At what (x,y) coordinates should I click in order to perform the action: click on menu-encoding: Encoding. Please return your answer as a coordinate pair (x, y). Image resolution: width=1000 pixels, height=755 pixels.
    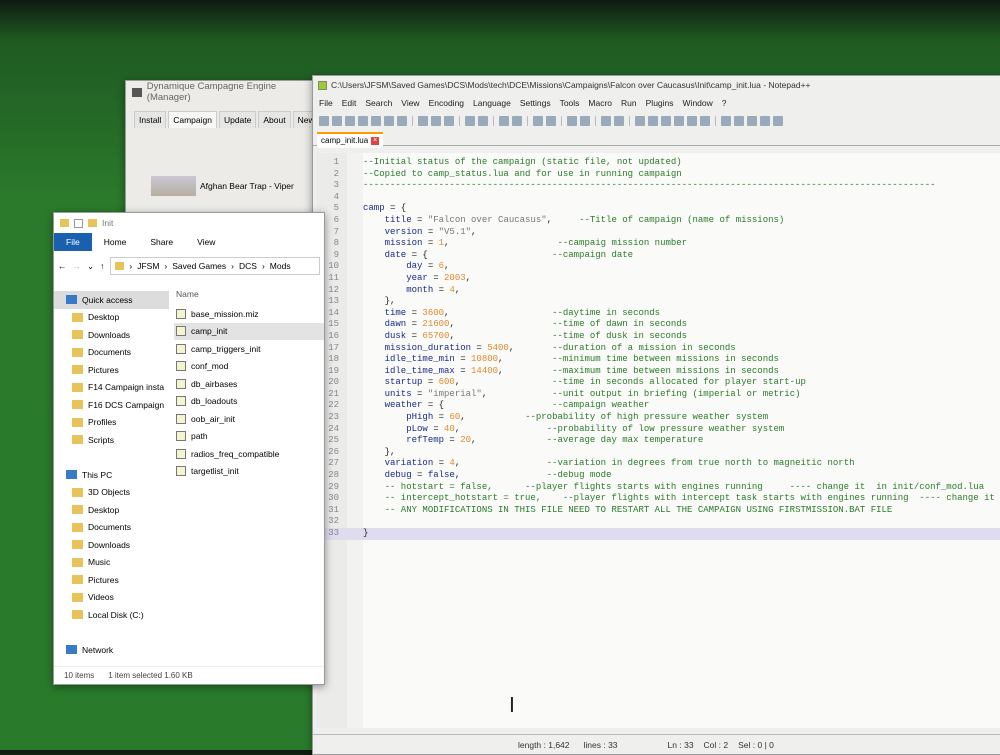
    Looking at the image, I should click on (446, 103).